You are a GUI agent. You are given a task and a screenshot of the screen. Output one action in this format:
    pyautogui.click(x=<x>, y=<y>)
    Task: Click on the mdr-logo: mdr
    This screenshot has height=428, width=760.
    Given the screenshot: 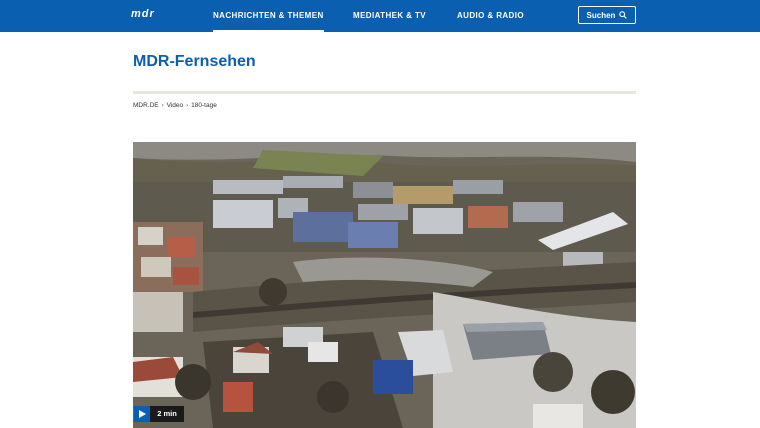 What is the action you would take?
    pyautogui.click(x=143, y=14)
    